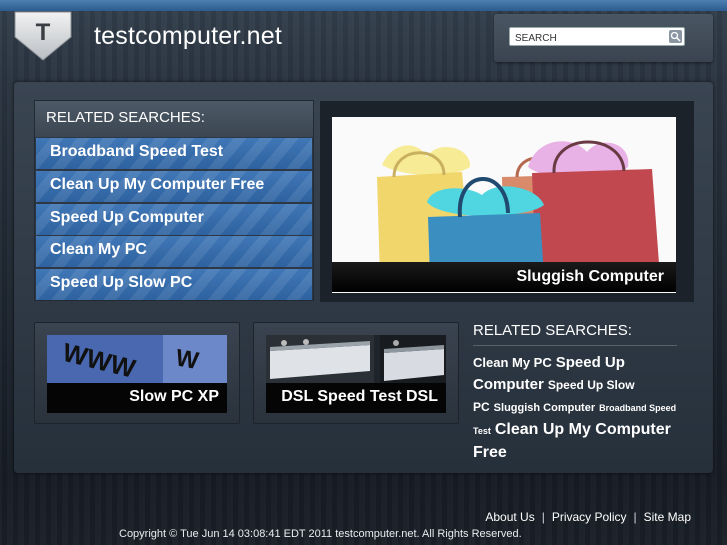 The height and width of the screenshot is (545, 727). I want to click on modem-image, so click(356, 359).